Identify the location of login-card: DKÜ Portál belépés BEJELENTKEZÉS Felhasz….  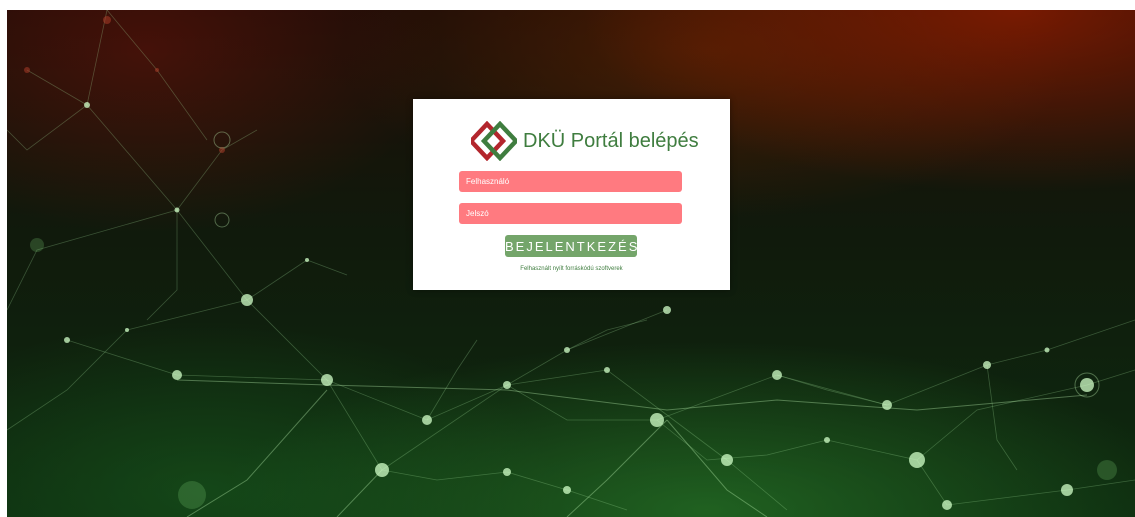
(571, 194).